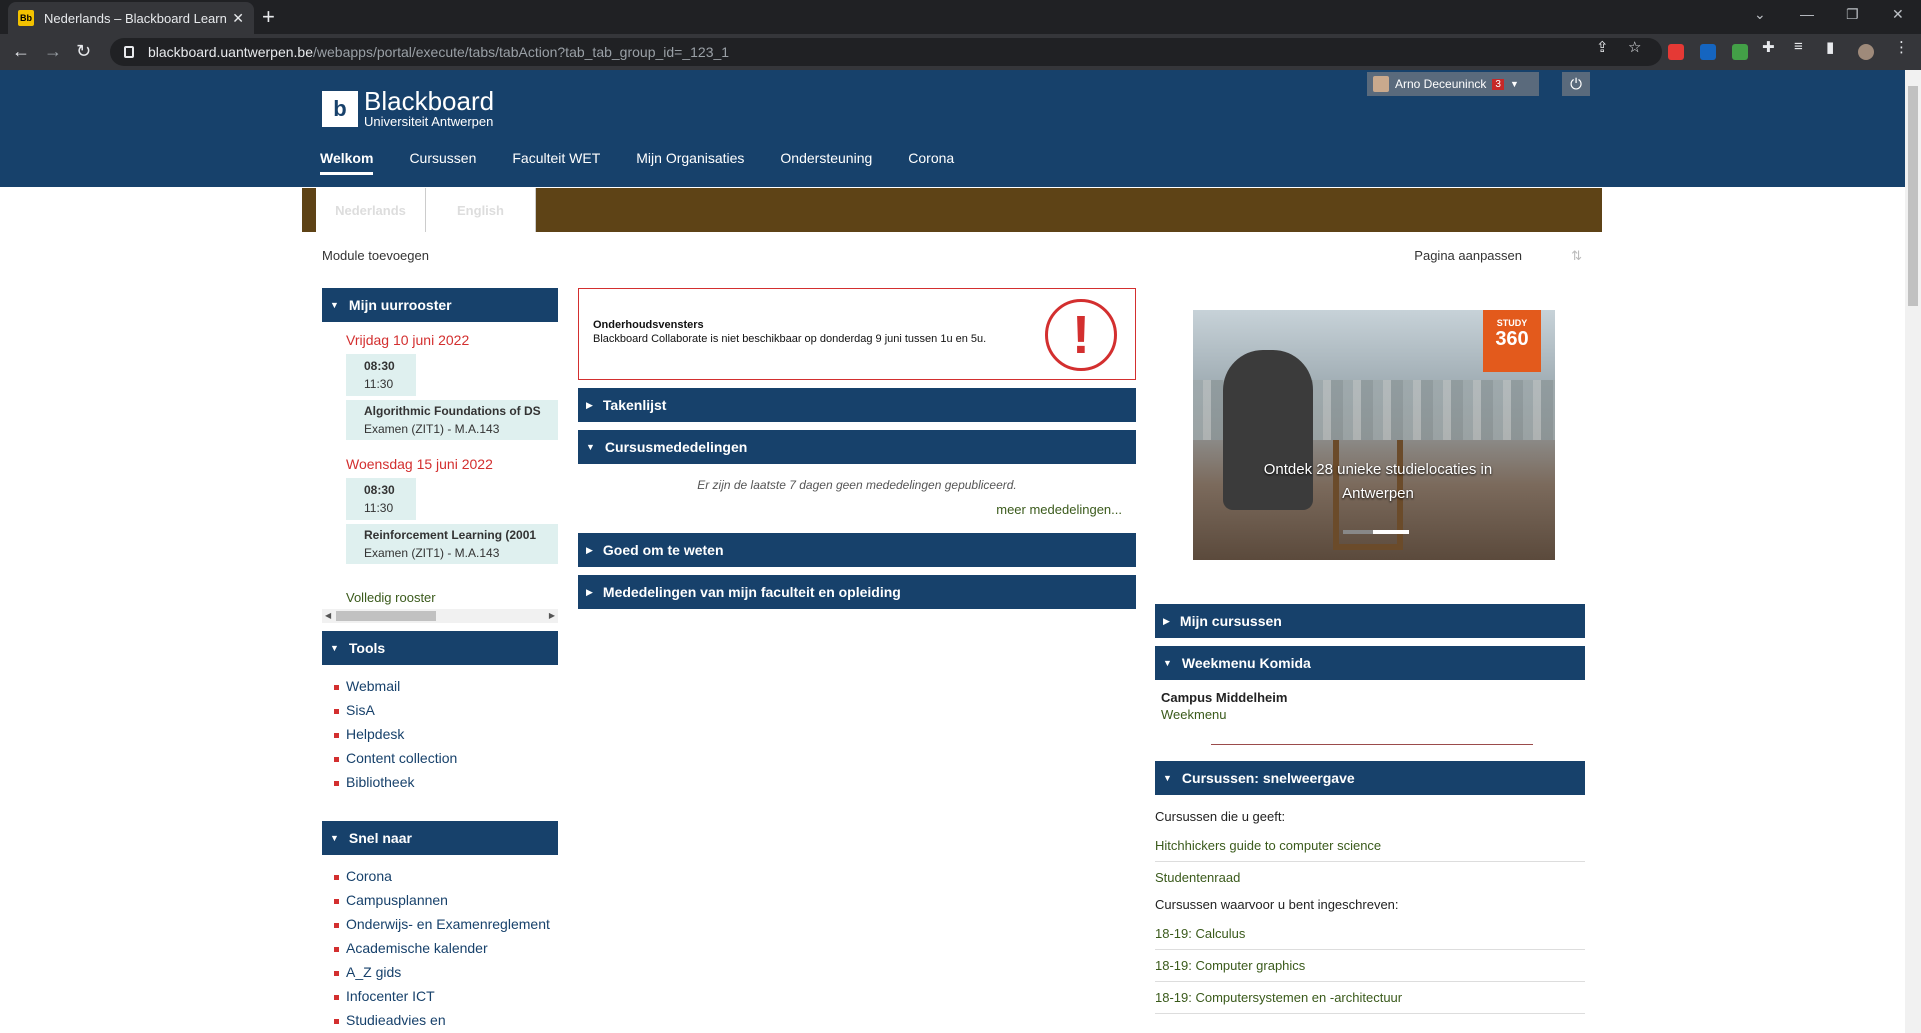 This screenshot has width=1921, height=1033. What do you see at coordinates (1760, 14) in the screenshot?
I see `tab-search-icon: ⌄` at bounding box center [1760, 14].